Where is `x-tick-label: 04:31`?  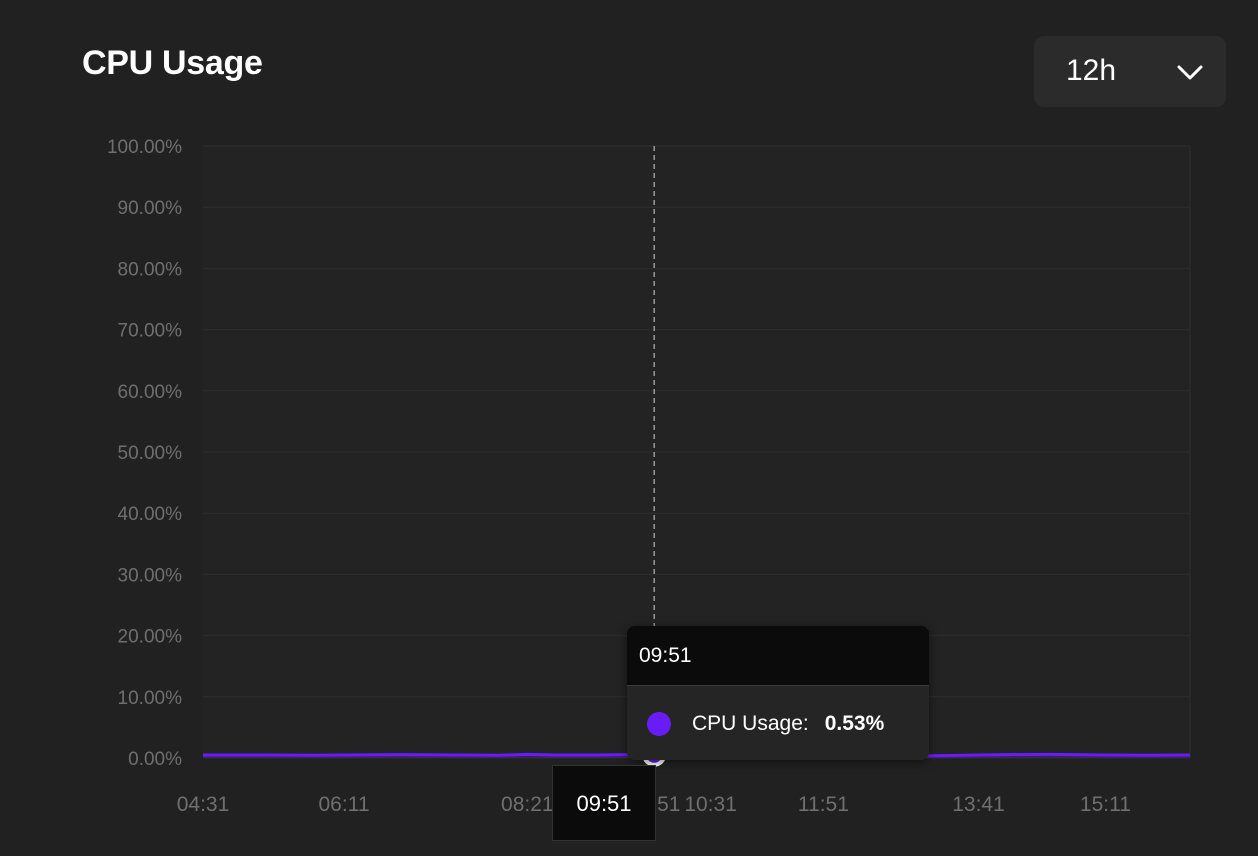 x-tick-label: 04:31 is located at coordinates (203, 804).